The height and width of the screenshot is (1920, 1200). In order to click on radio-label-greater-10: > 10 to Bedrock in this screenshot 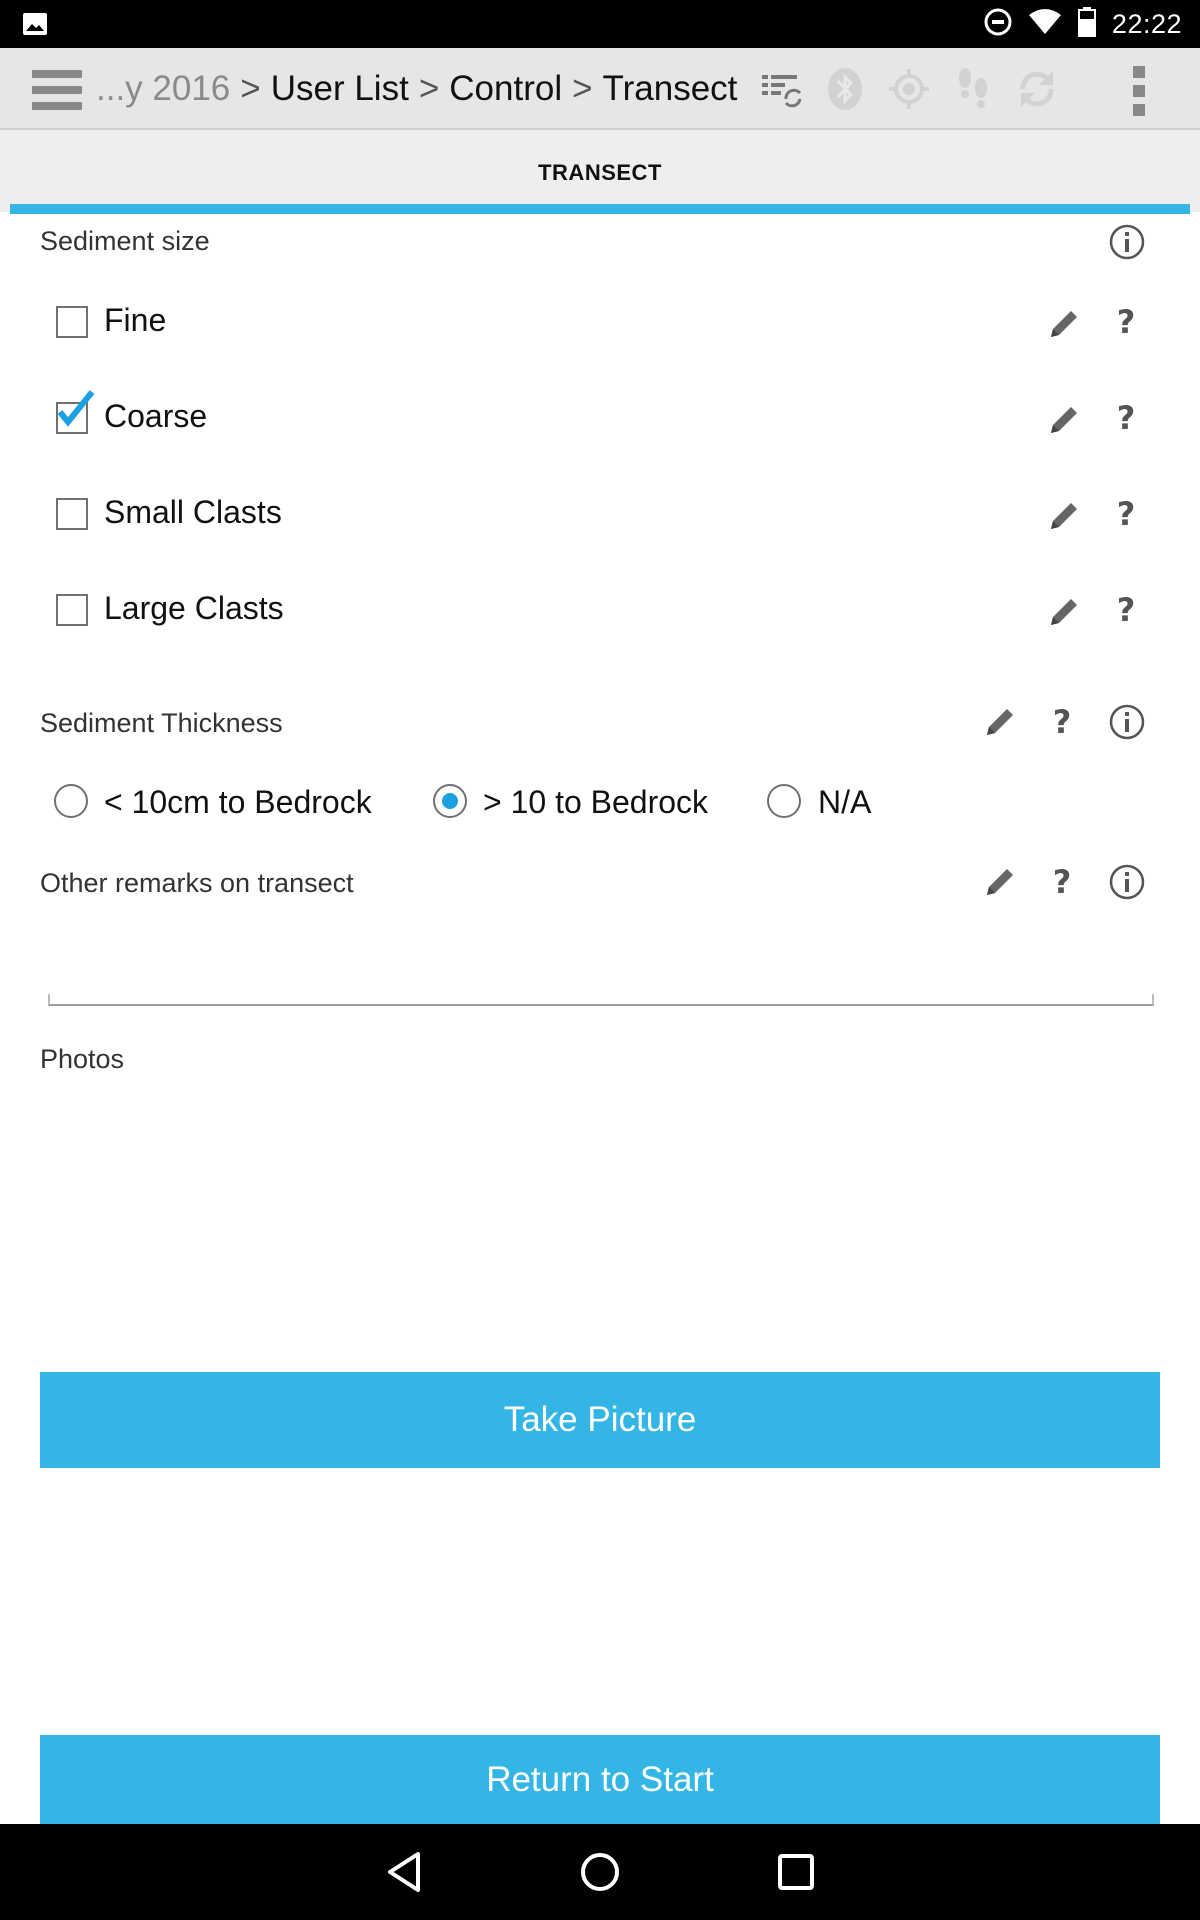, I will do `click(595, 802)`.